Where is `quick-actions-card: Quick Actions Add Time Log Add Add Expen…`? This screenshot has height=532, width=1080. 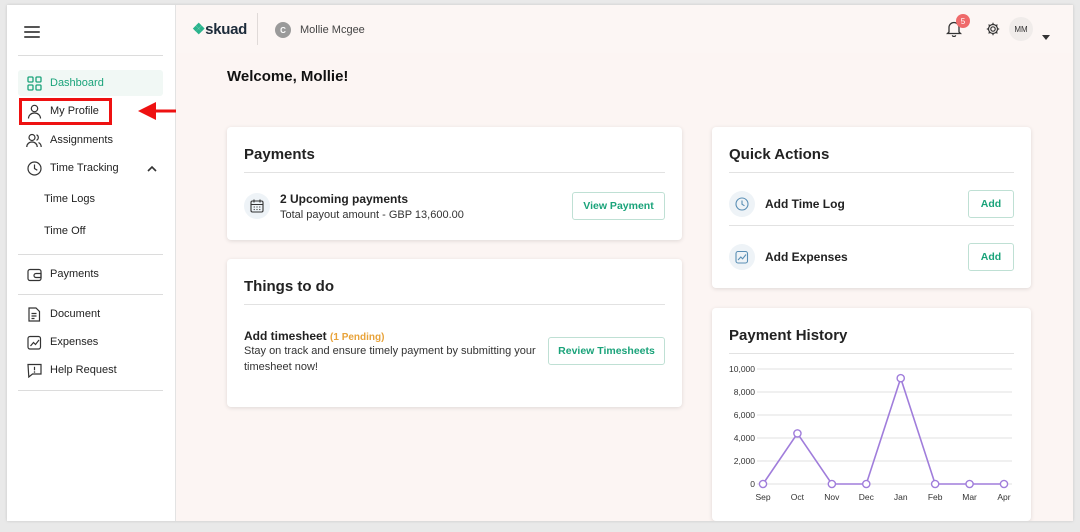
quick-actions-card: Quick Actions Add Time Log Add Add Expen… is located at coordinates (871, 207).